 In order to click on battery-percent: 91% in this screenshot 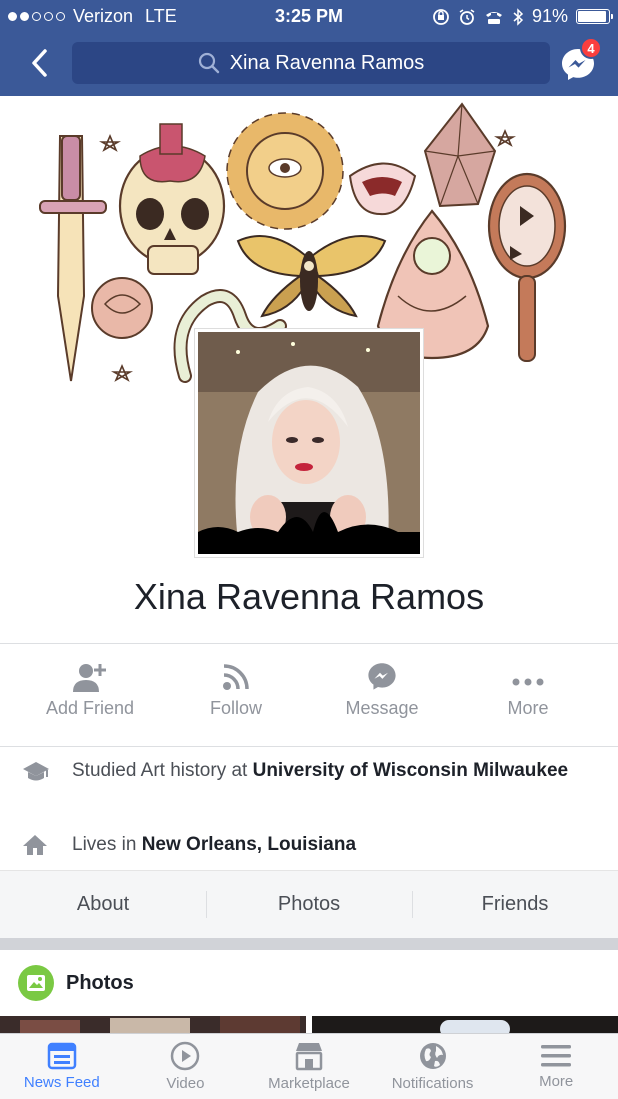, I will do `click(549, 16)`.